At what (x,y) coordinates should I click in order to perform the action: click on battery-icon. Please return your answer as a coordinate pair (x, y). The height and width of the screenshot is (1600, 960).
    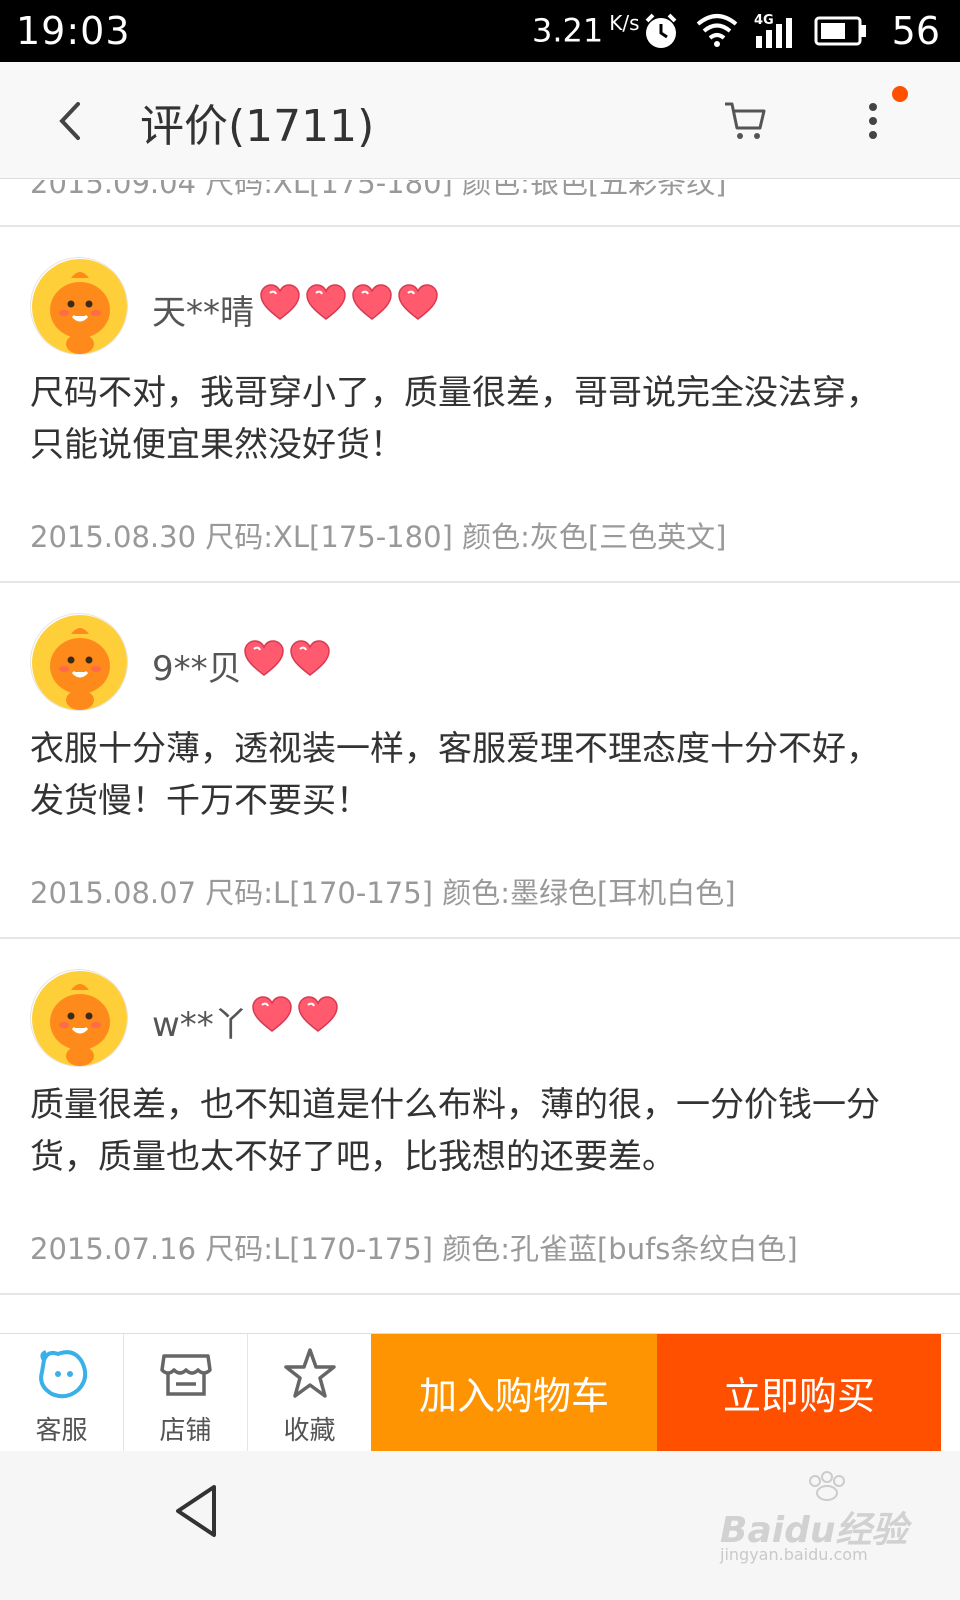
    Looking at the image, I should click on (840, 31).